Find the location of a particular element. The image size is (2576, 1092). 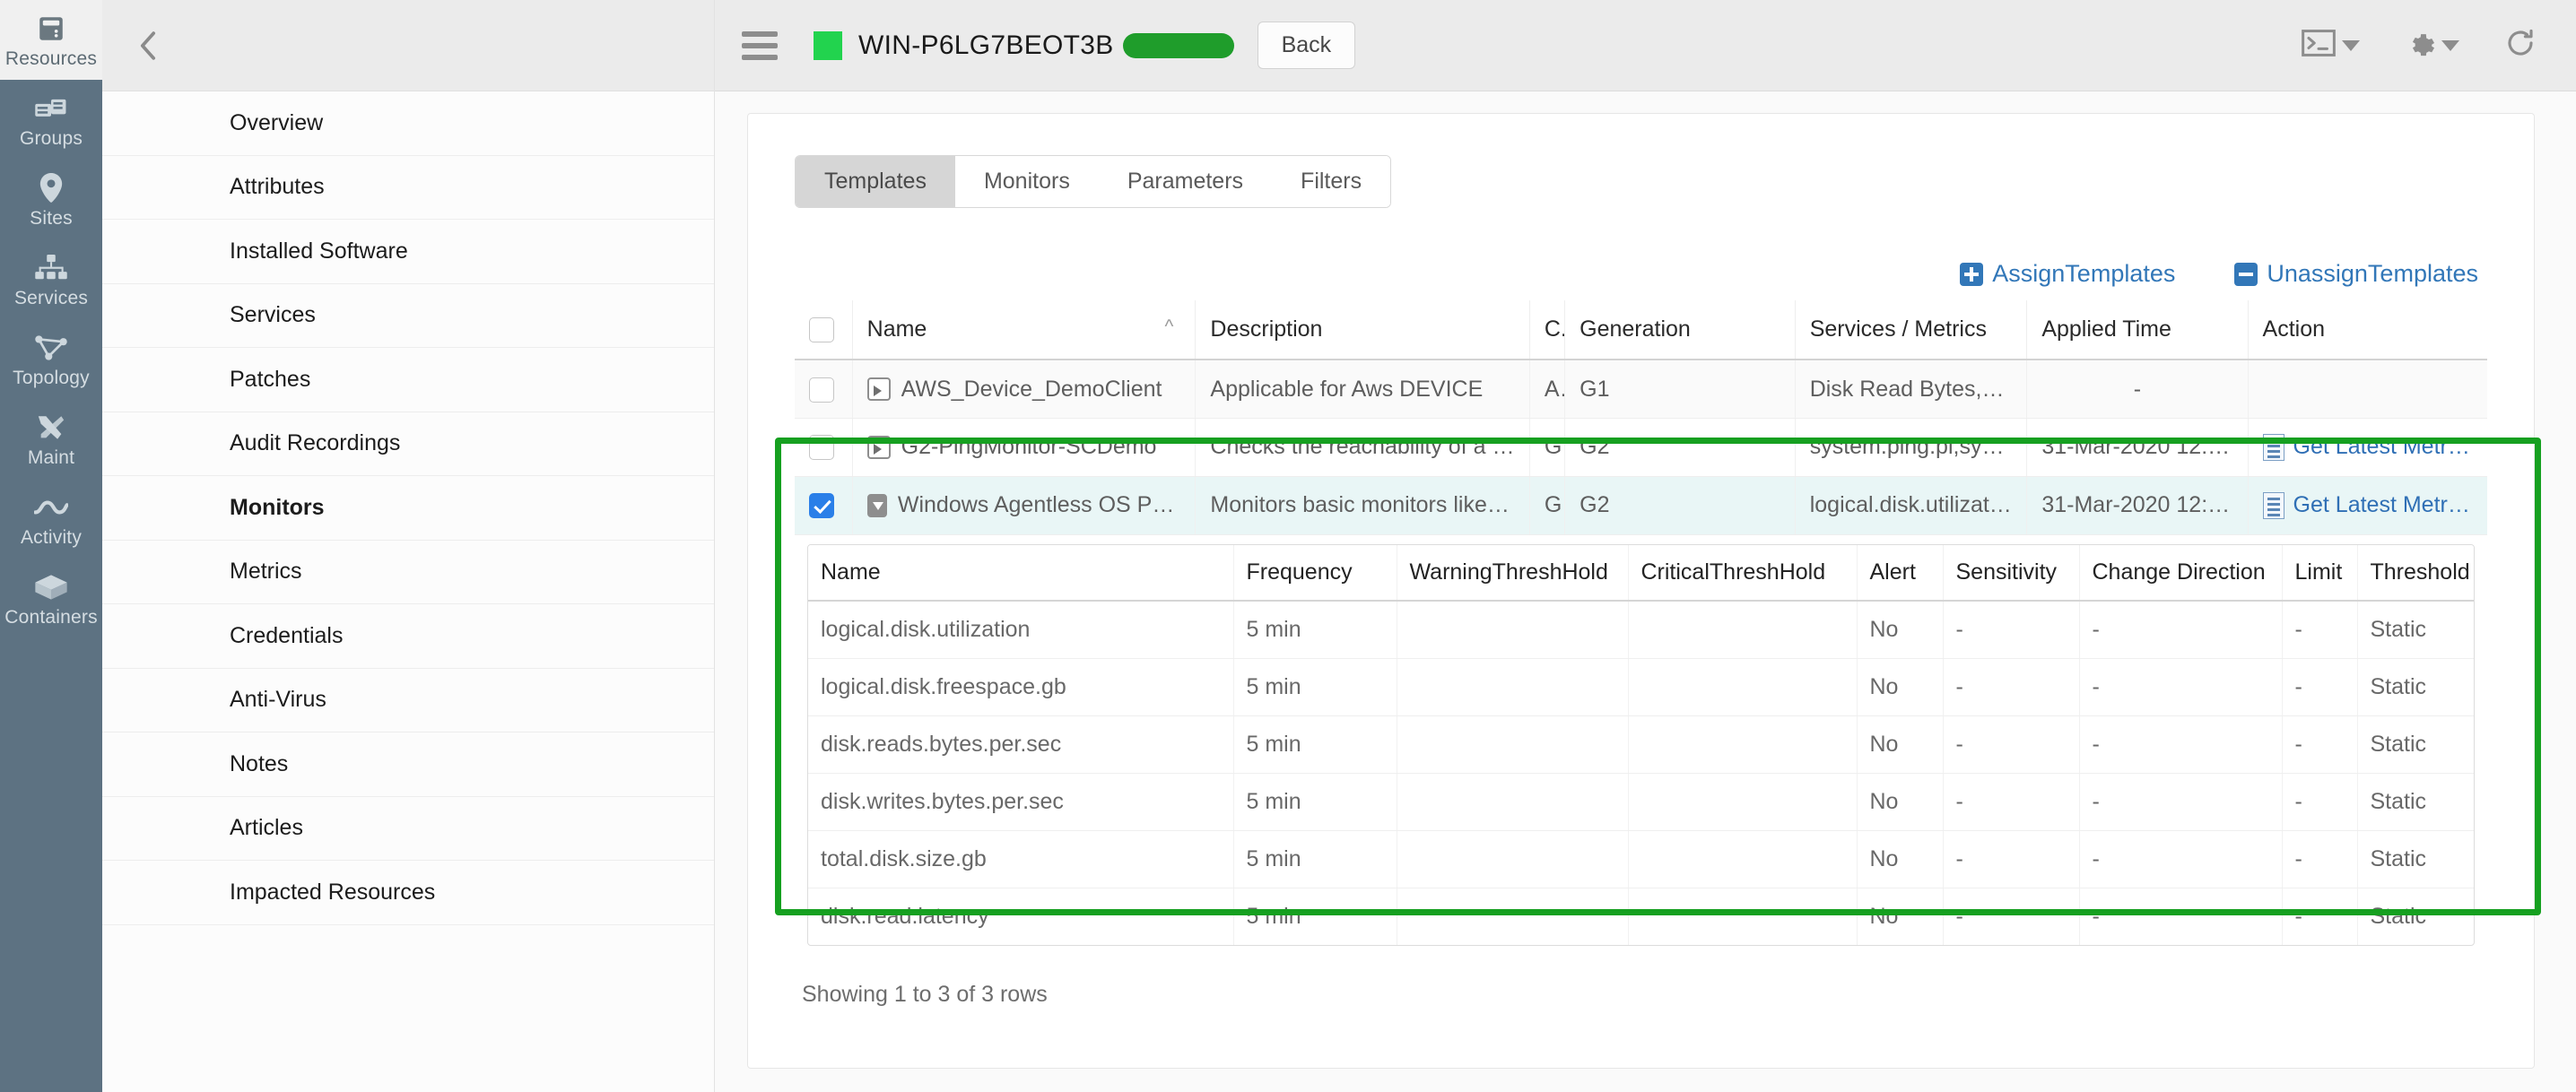

subnav-item-notes: Notes is located at coordinates (408, 764).